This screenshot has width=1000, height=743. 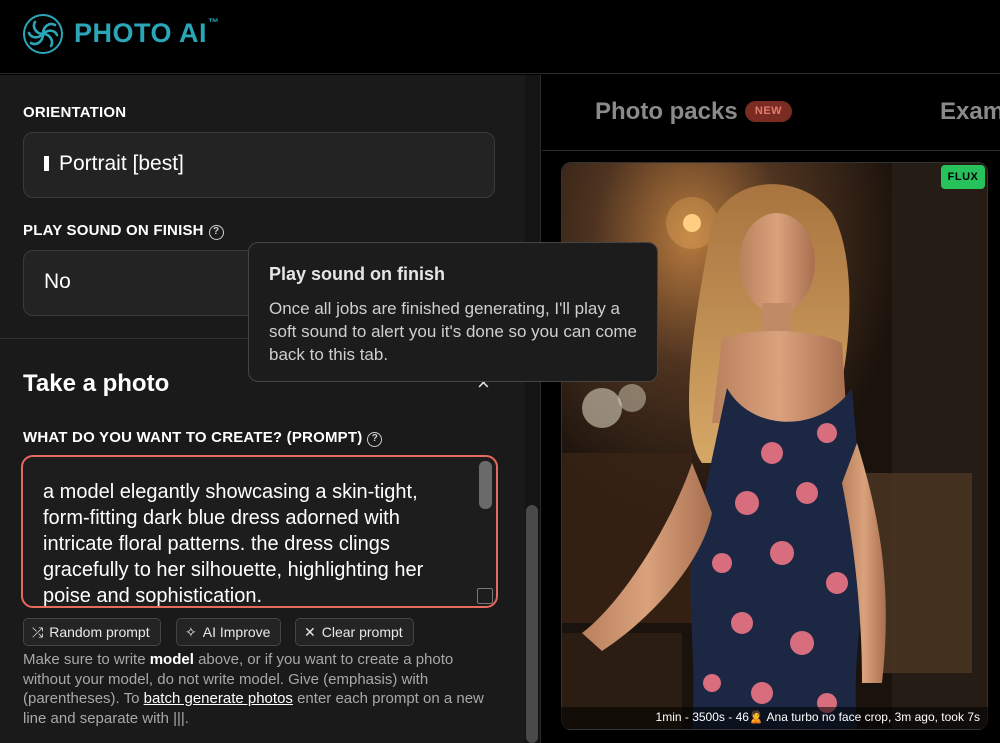 What do you see at coordinates (43, 34) in the screenshot?
I see `logo-icon` at bounding box center [43, 34].